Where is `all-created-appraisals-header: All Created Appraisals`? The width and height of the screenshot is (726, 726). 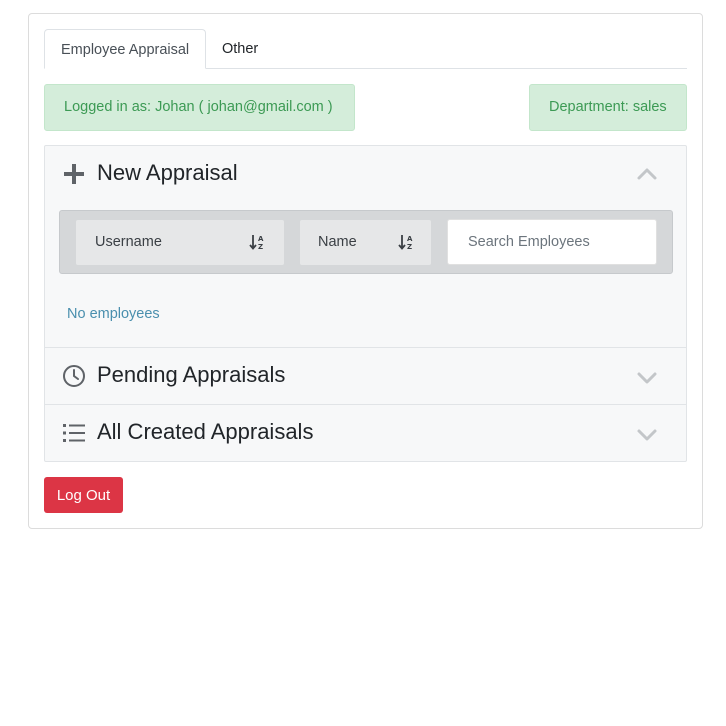 all-created-appraisals-header: All Created Appraisals is located at coordinates (365, 432).